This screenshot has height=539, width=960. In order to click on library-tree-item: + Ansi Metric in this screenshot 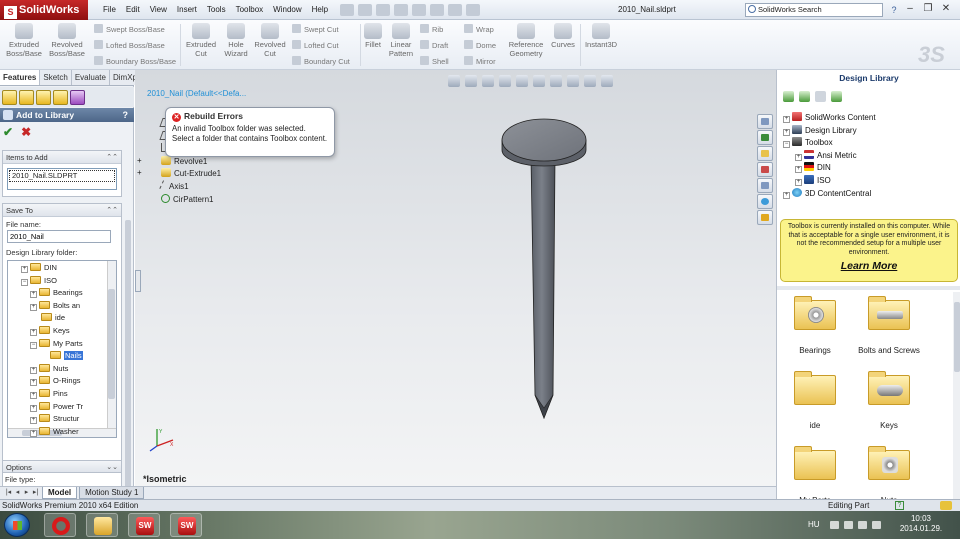, I will do `click(826, 155)`.